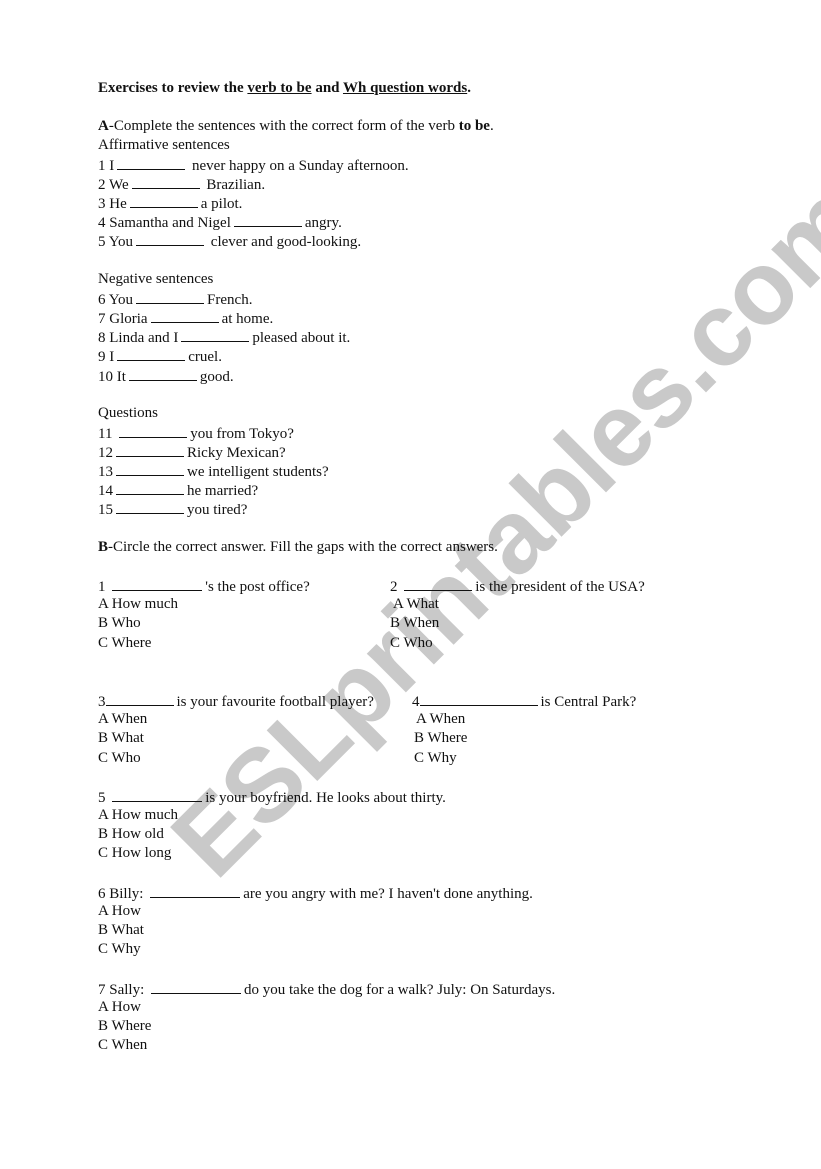 The height and width of the screenshot is (1169, 821). Describe the element at coordinates (236, 701) in the screenshot. I see `question-stem: 3 is your favourite football player?` at that location.